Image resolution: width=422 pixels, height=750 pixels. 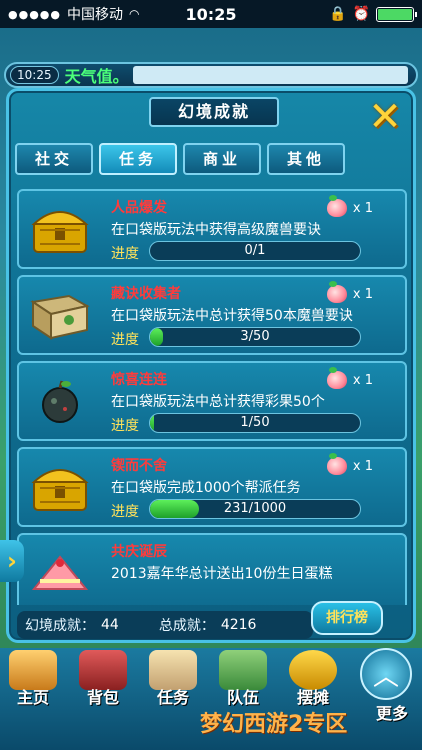 I want to click on tab-other: 其他, so click(x=306, y=159).